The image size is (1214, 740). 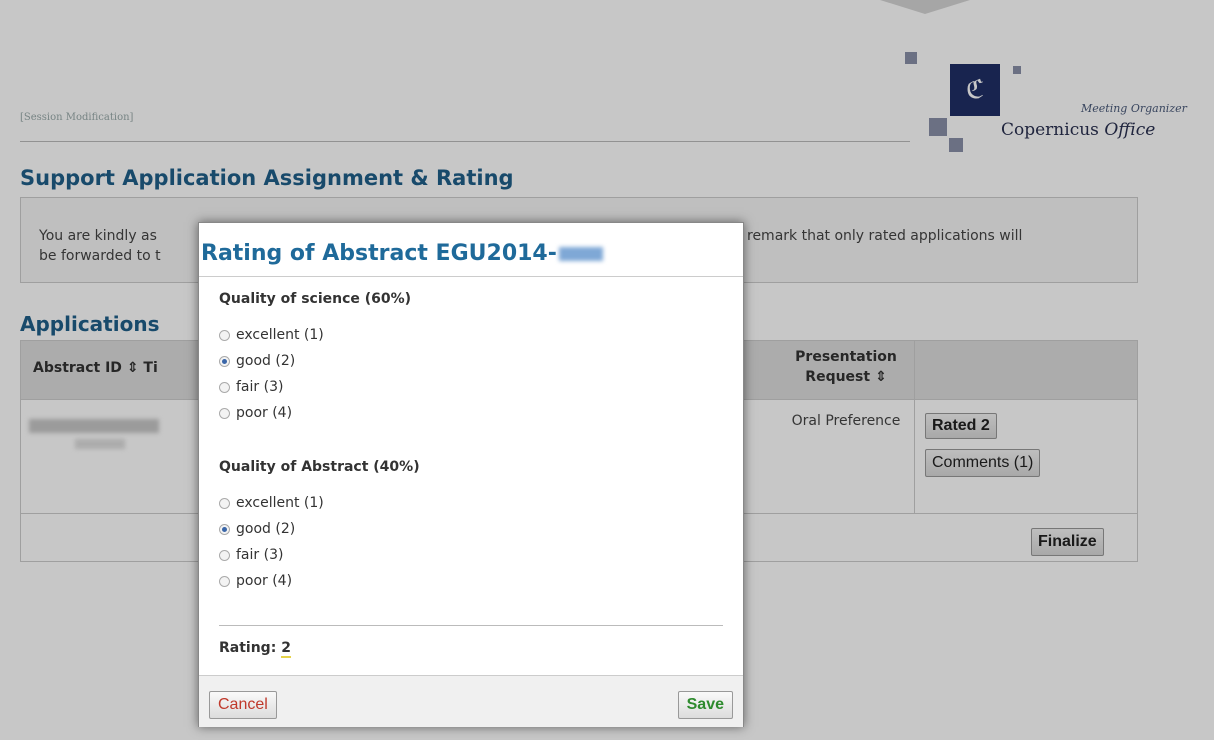 I want to click on abstract-number-blurred, so click(x=580, y=254).